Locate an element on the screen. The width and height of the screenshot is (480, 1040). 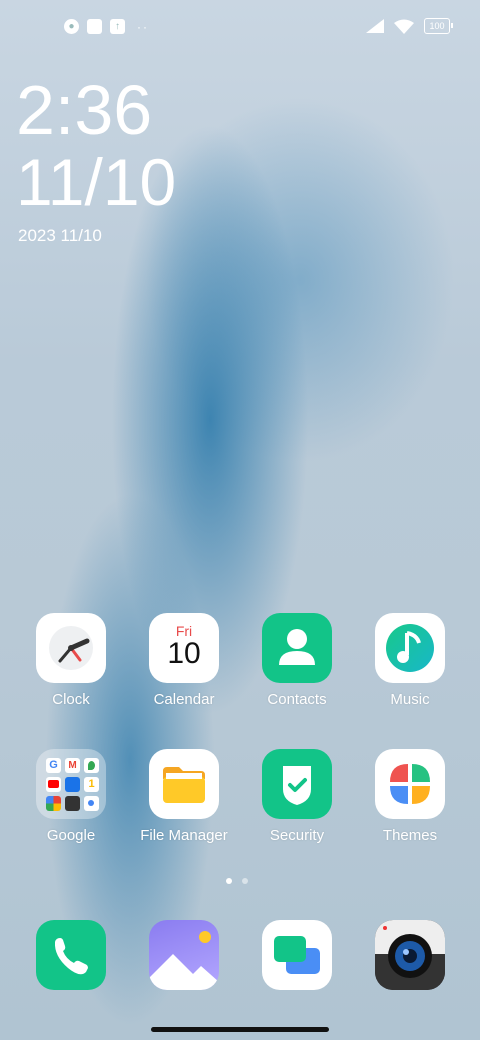
clock-date-large: 11/10 is located at coordinates (96, 182).